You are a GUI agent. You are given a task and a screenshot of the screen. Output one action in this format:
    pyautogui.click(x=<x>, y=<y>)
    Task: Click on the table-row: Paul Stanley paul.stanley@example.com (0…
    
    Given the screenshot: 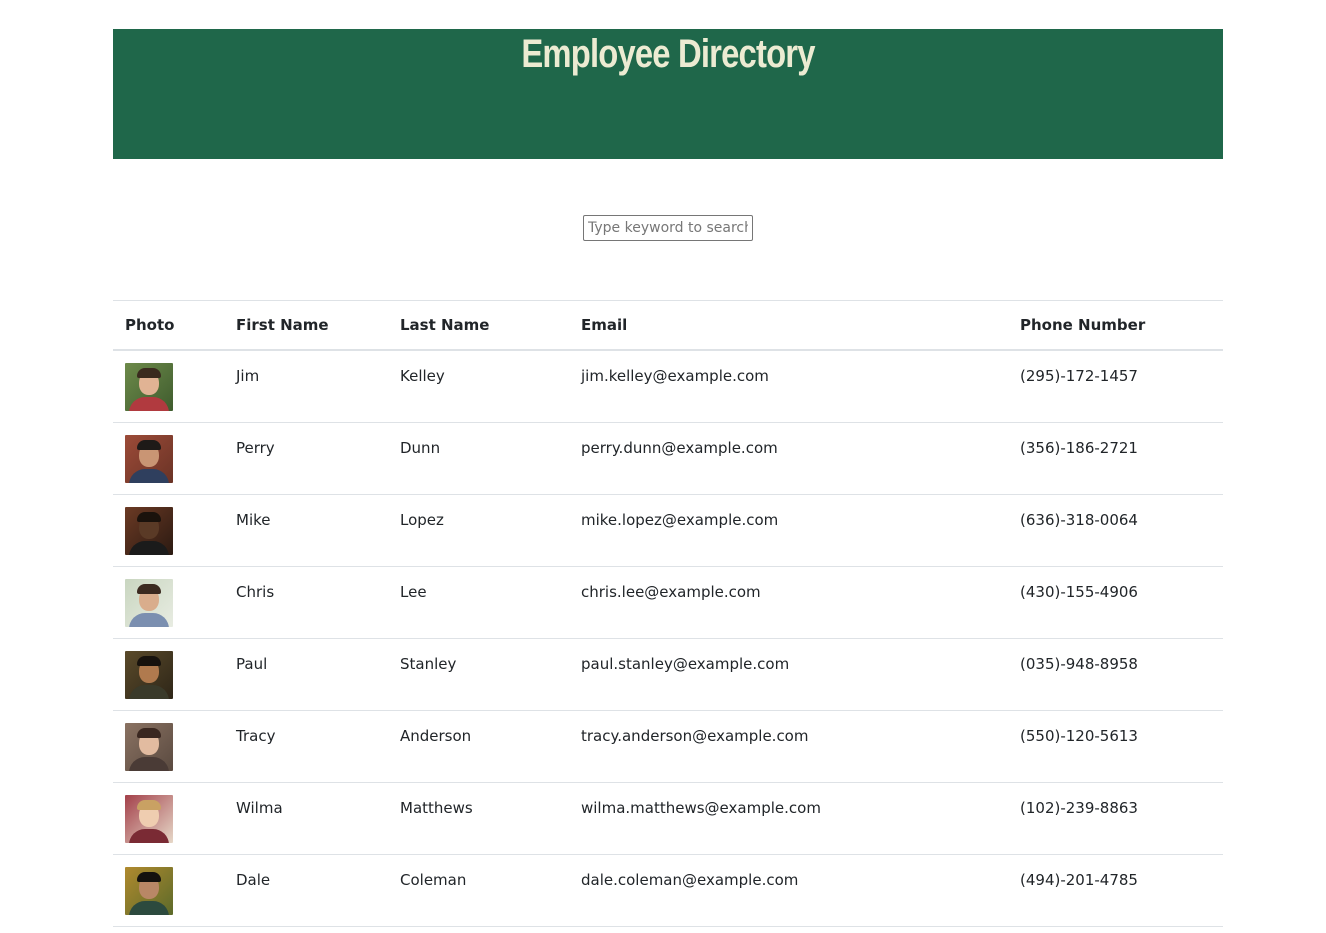 What is the action you would take?
    pyautogui.click(x=668, y=674)
    